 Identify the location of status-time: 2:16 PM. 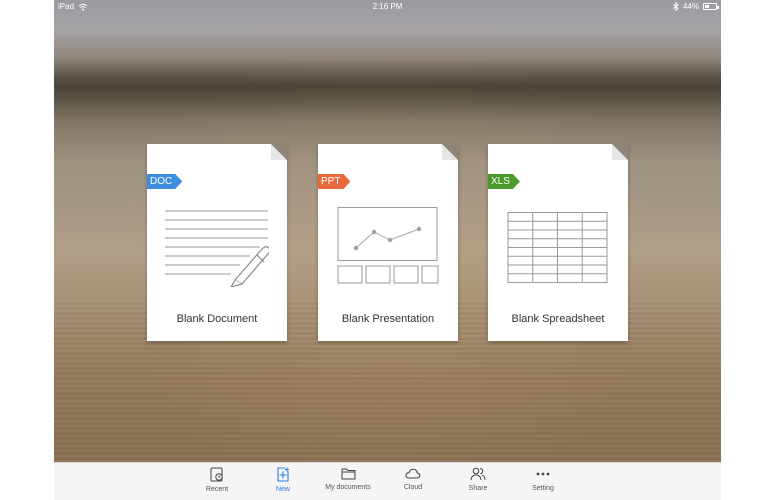
(387, 6).